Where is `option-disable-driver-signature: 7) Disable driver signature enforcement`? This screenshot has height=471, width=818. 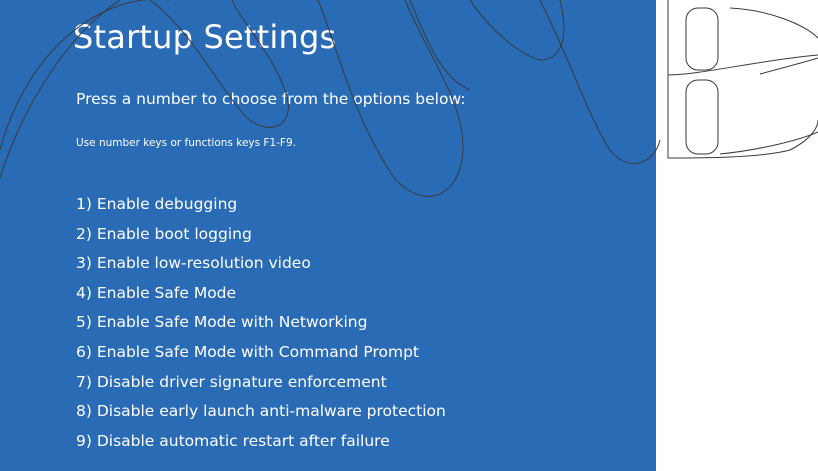
option-disable-driver-signature: 7) Disable driver signature enforcement is located at coordinates (261, 383).